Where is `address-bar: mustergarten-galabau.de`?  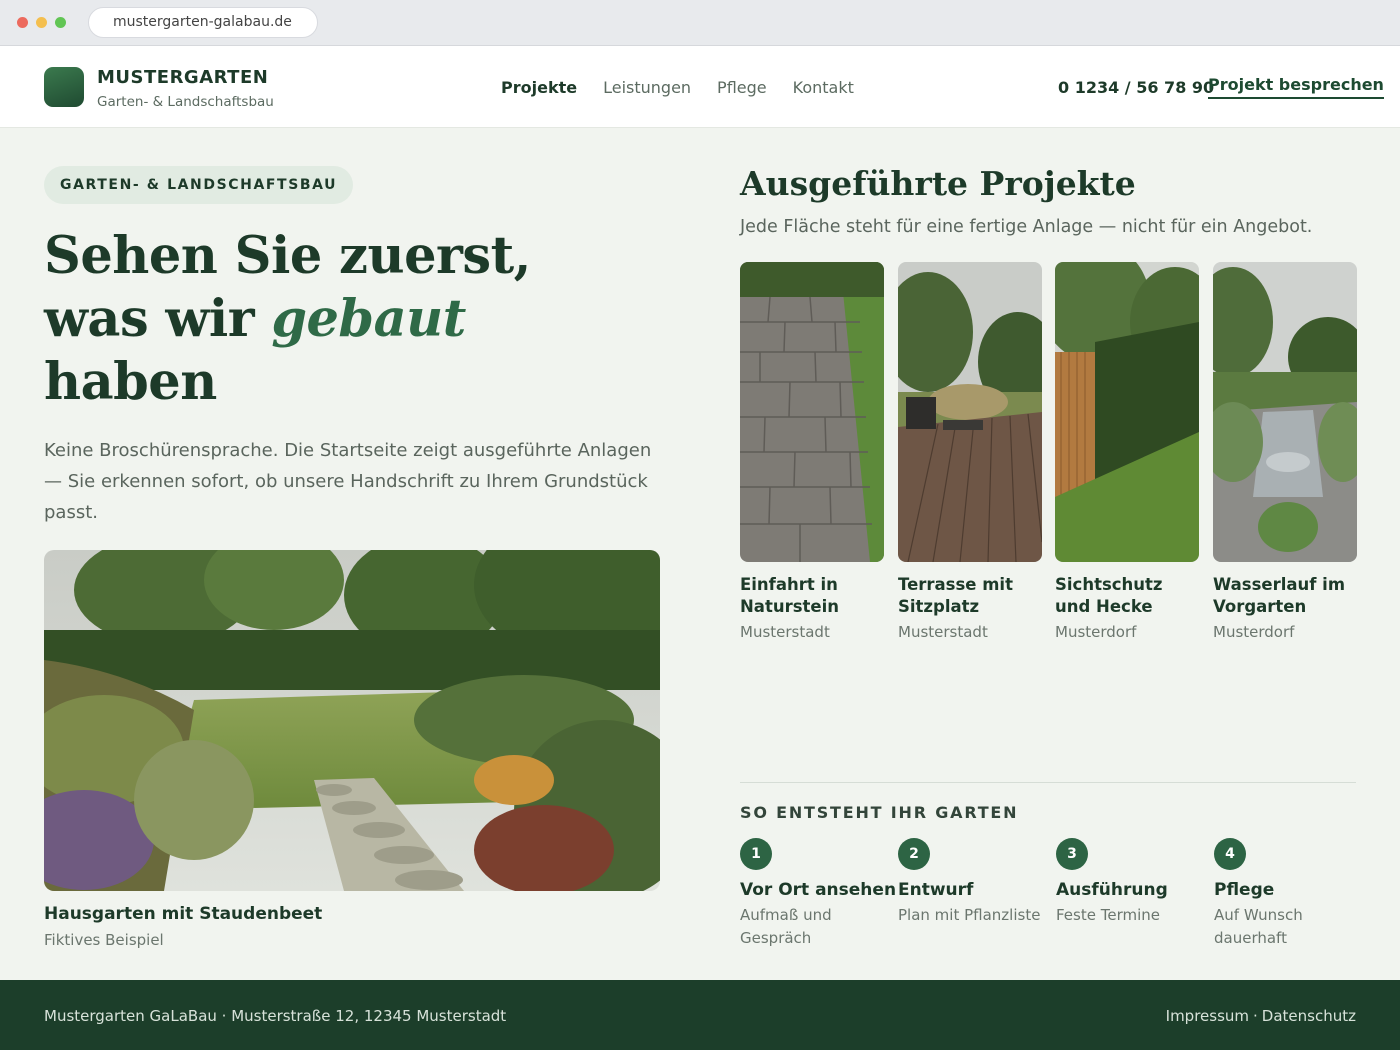
address-bar: mustergarten-galabau.de is located at coordinates (203, 22).